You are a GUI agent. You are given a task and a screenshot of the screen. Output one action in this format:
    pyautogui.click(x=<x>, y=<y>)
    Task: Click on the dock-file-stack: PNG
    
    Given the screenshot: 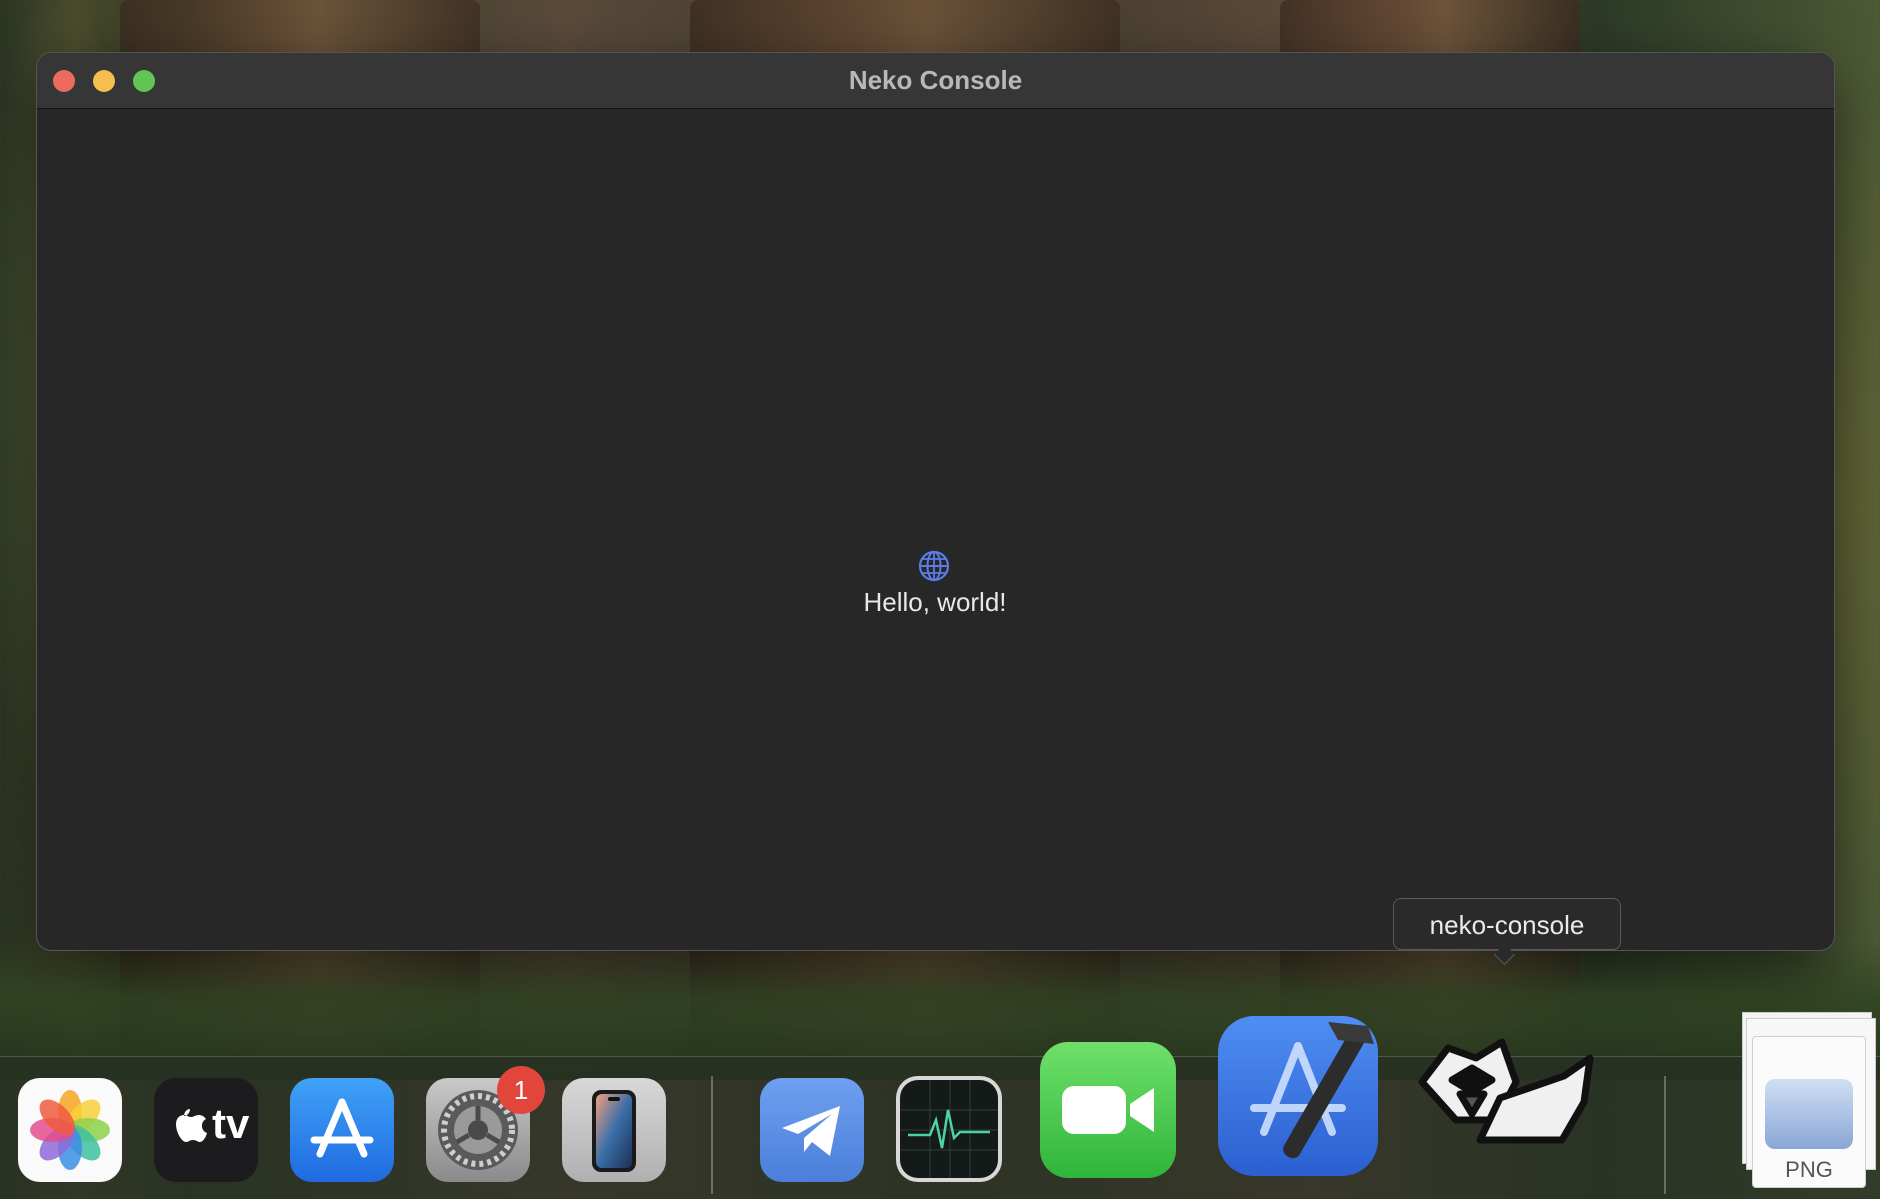 What is the action you would take?
    pyautogui.click(x=1807, y=1102)
    